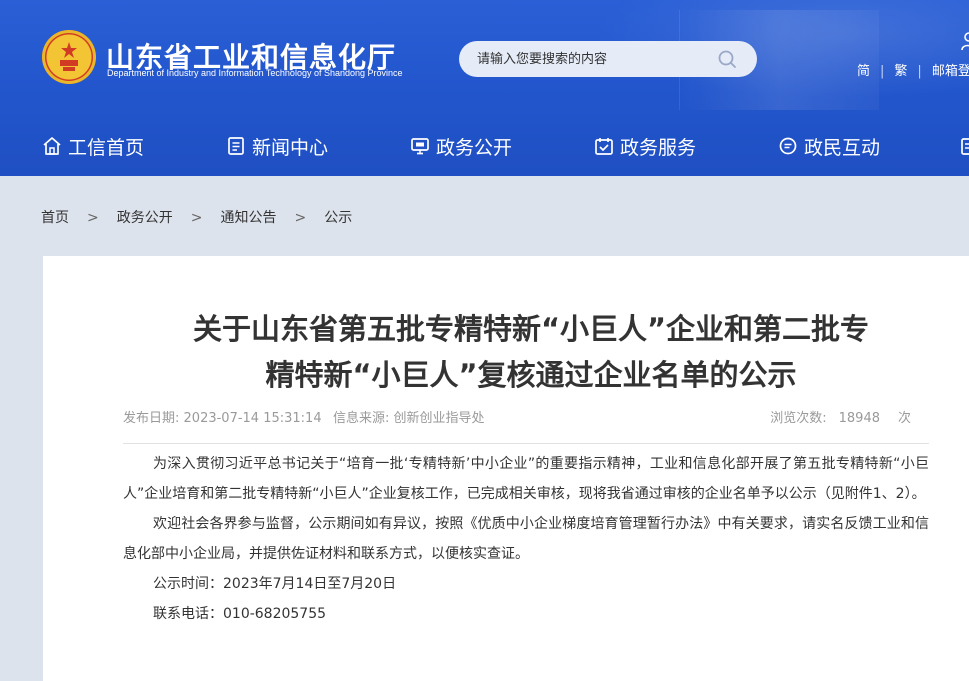 The height and width of the screenshot is (681, 969). Describe the element at coordinates (52, 146) in the screenshot. I see `home-icon` at that location.